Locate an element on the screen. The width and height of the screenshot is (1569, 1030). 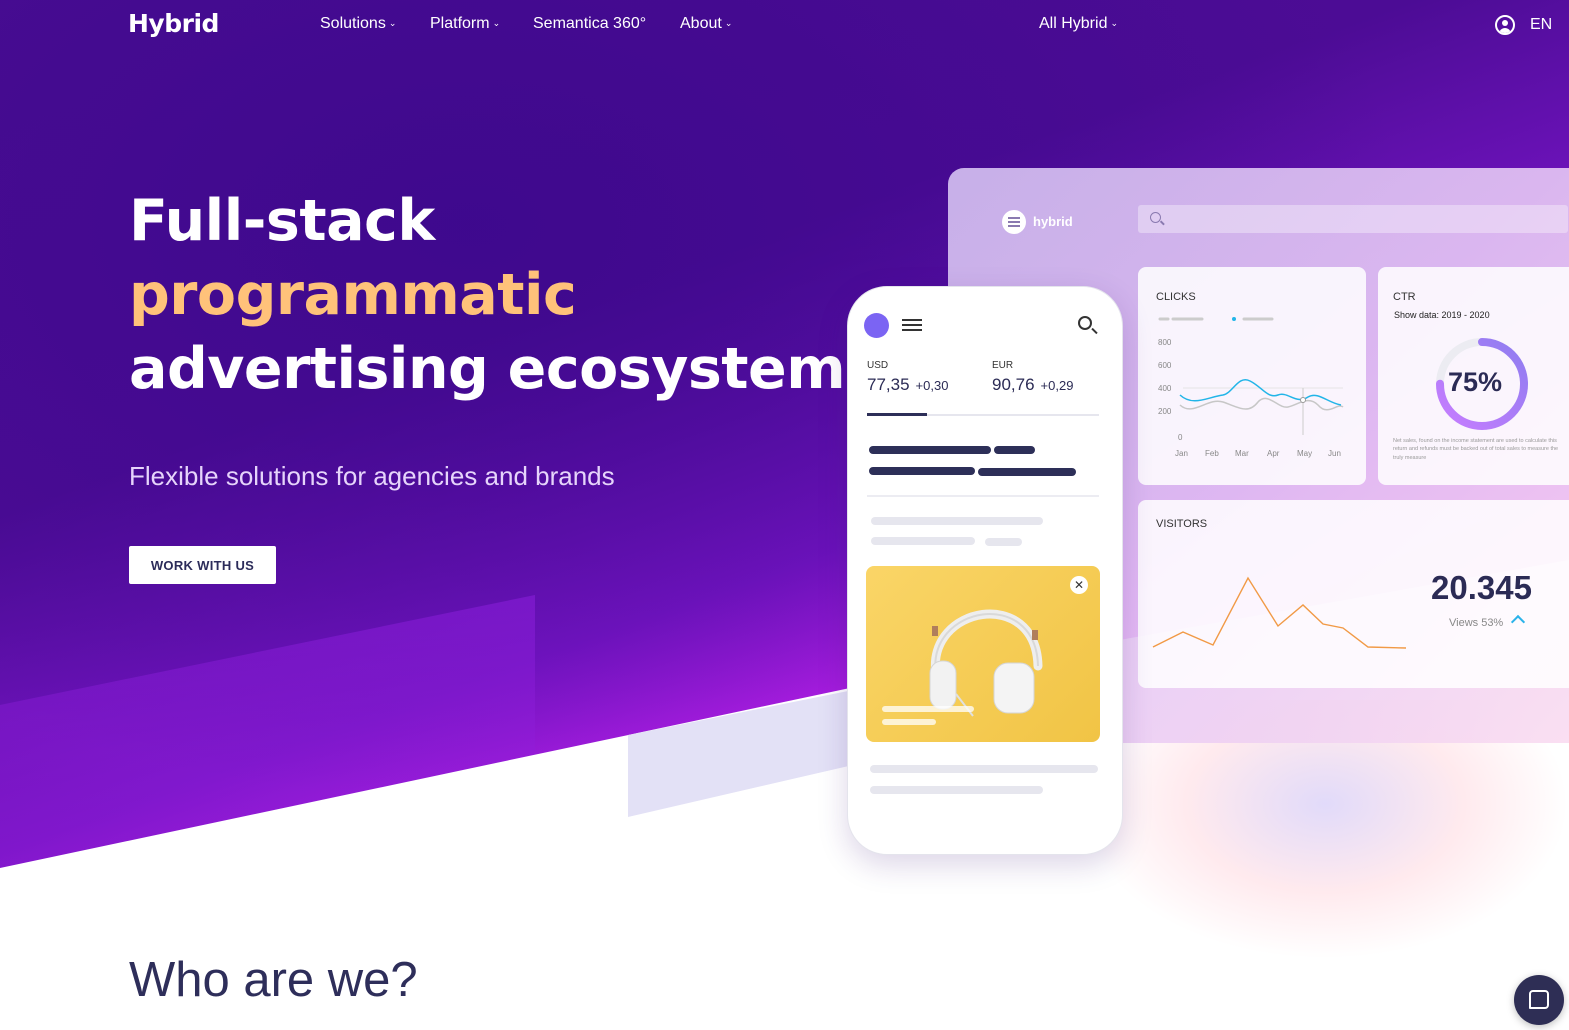
chat-icon is located at coordinates (1539, 999).